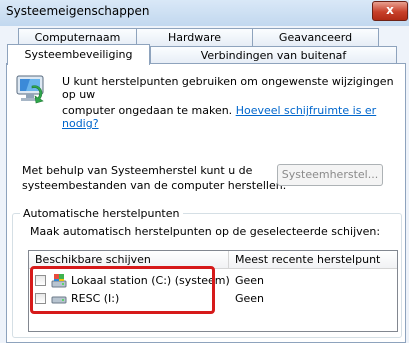  What do you see at coordinates (78, 54) in the screenshot?
I see `tab-systeembeveiliging: Systeembeveiliging` at bounding box center [78, 54].